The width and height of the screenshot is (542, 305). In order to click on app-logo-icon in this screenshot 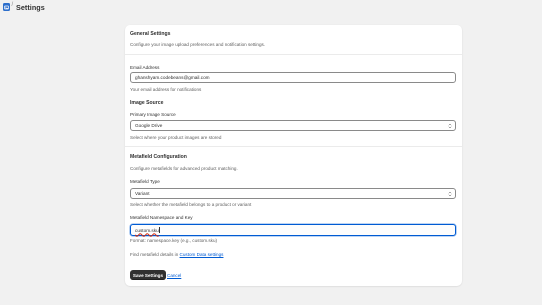, I will do `click(6, 7)`.